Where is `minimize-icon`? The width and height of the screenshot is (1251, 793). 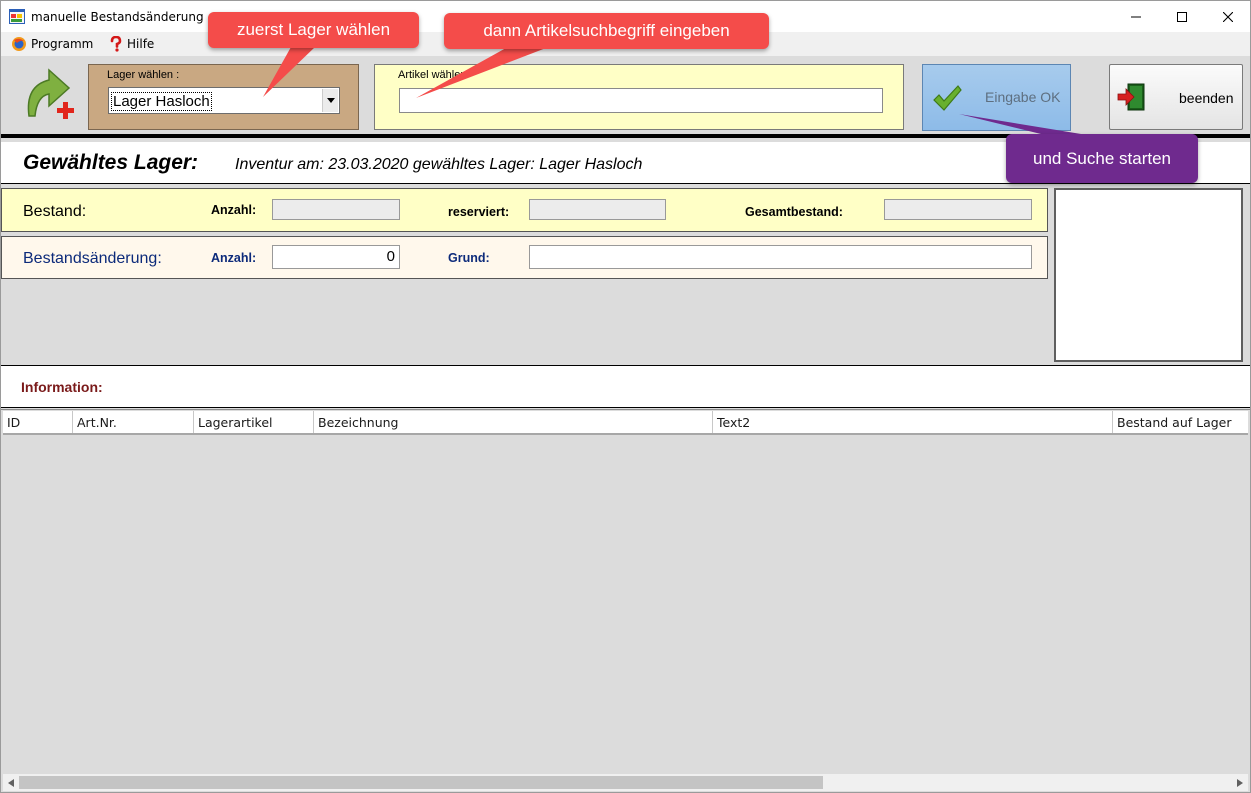 minimize-icon is located at coordinates (1136, 16).